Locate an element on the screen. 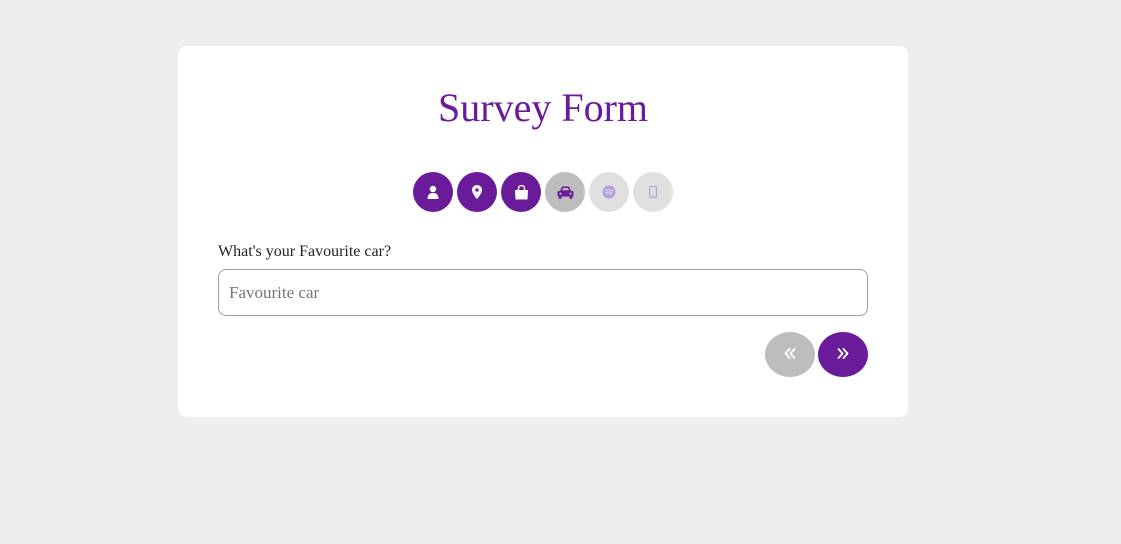 This screenshot has height=544, width=1121. step-car is located at coordinates (565, 192).